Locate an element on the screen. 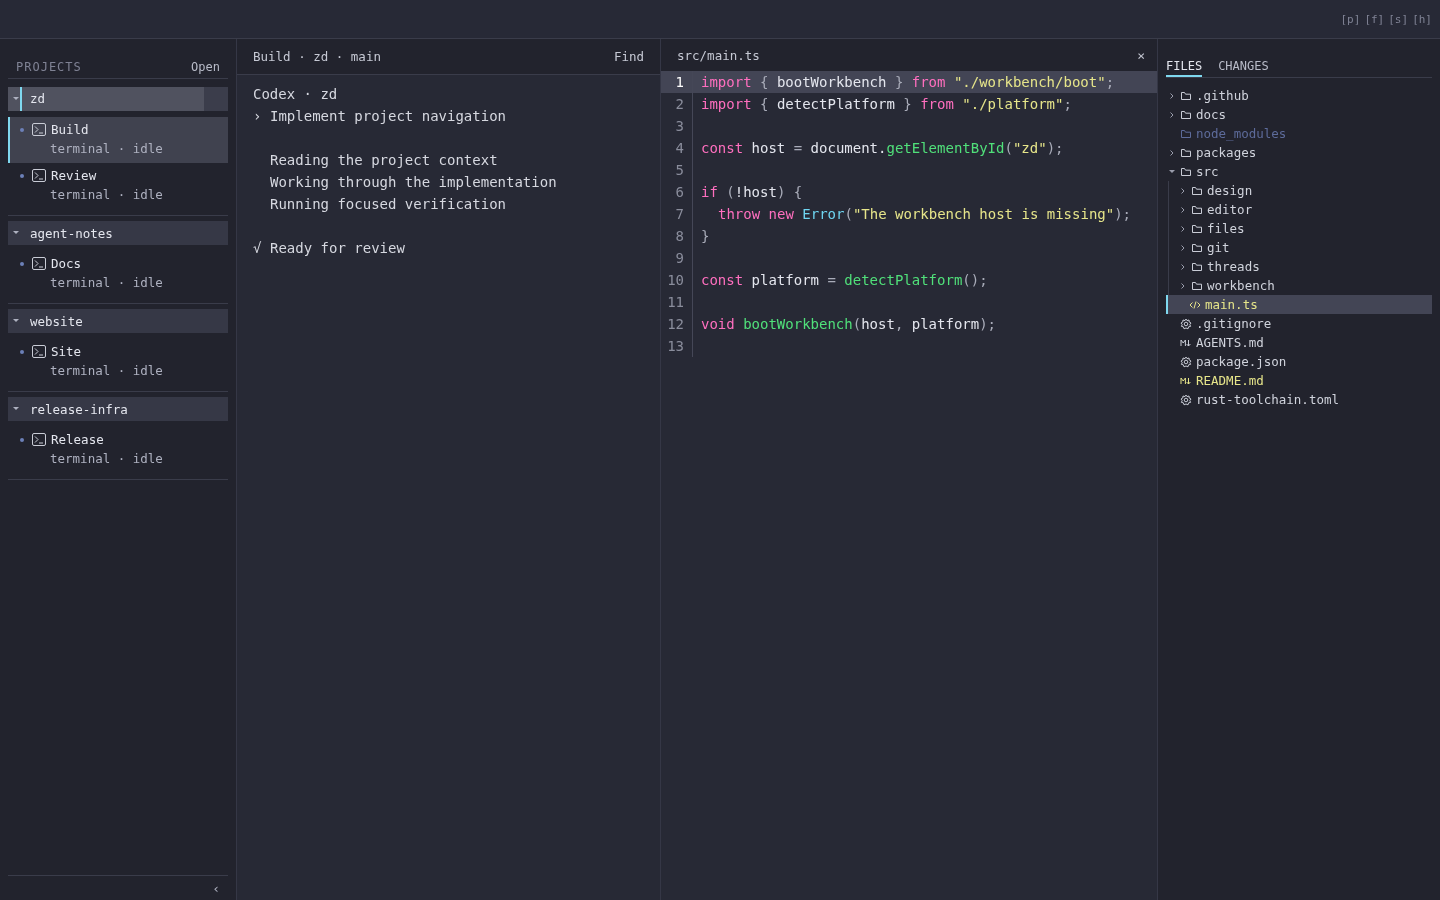 The width and height of the screenshot is (1440, 900). tree-item: .github is located at coordinates (1299, 95).